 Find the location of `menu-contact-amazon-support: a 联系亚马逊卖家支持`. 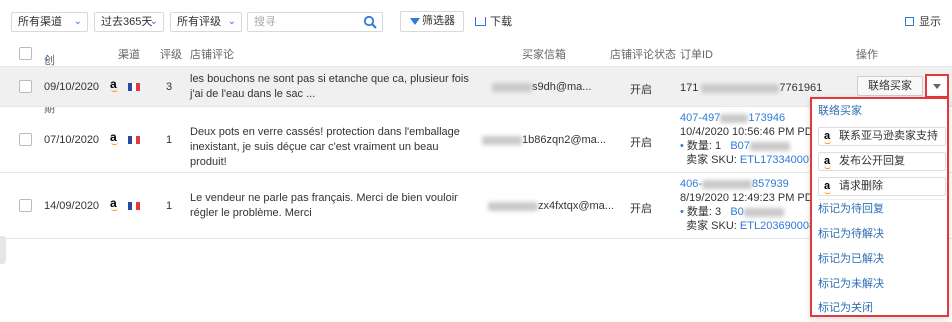

menu-contact-amazon-support: a 联系亚马逊卖家支持 is located at coordinates (882, 136).